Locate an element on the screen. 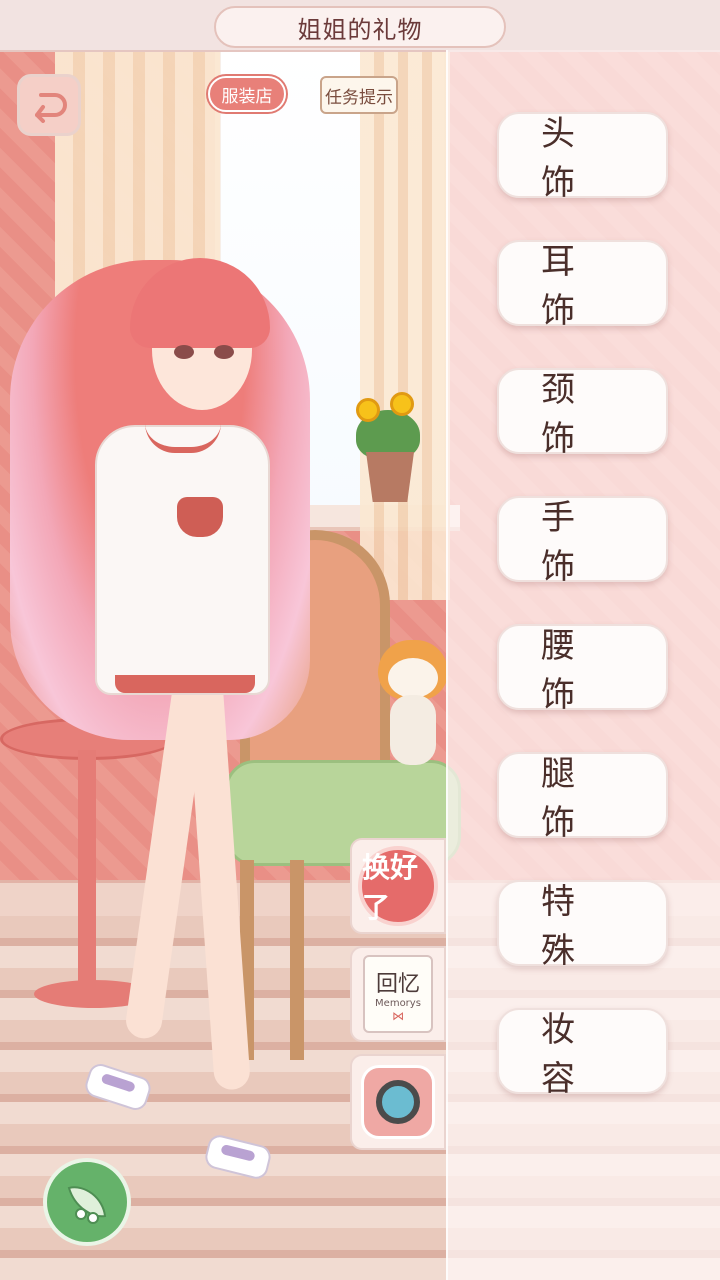  category-leg: 腿饰 is located at coordinates (582, 797).